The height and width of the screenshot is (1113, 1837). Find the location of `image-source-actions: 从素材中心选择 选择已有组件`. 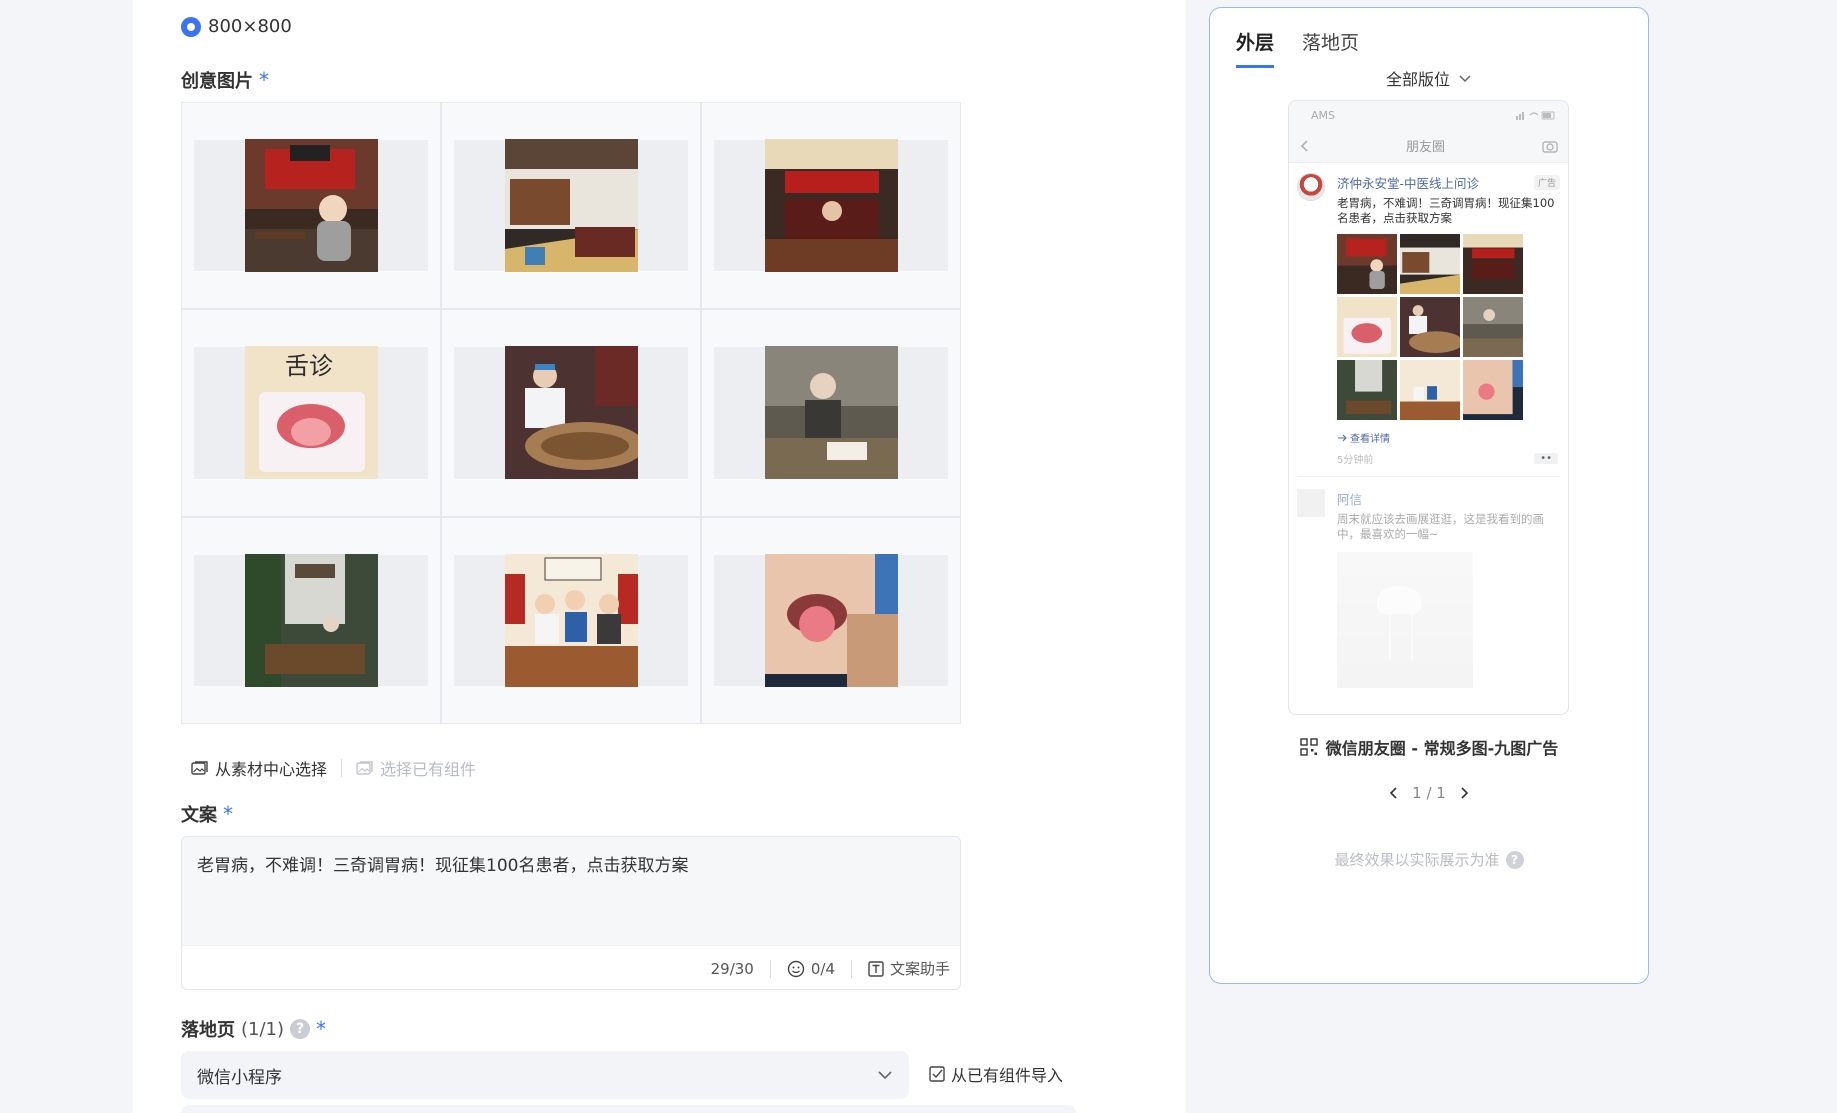

image-source-actions: 从素材中心选择 选择已有组件 is located at coordinates (333, 768).